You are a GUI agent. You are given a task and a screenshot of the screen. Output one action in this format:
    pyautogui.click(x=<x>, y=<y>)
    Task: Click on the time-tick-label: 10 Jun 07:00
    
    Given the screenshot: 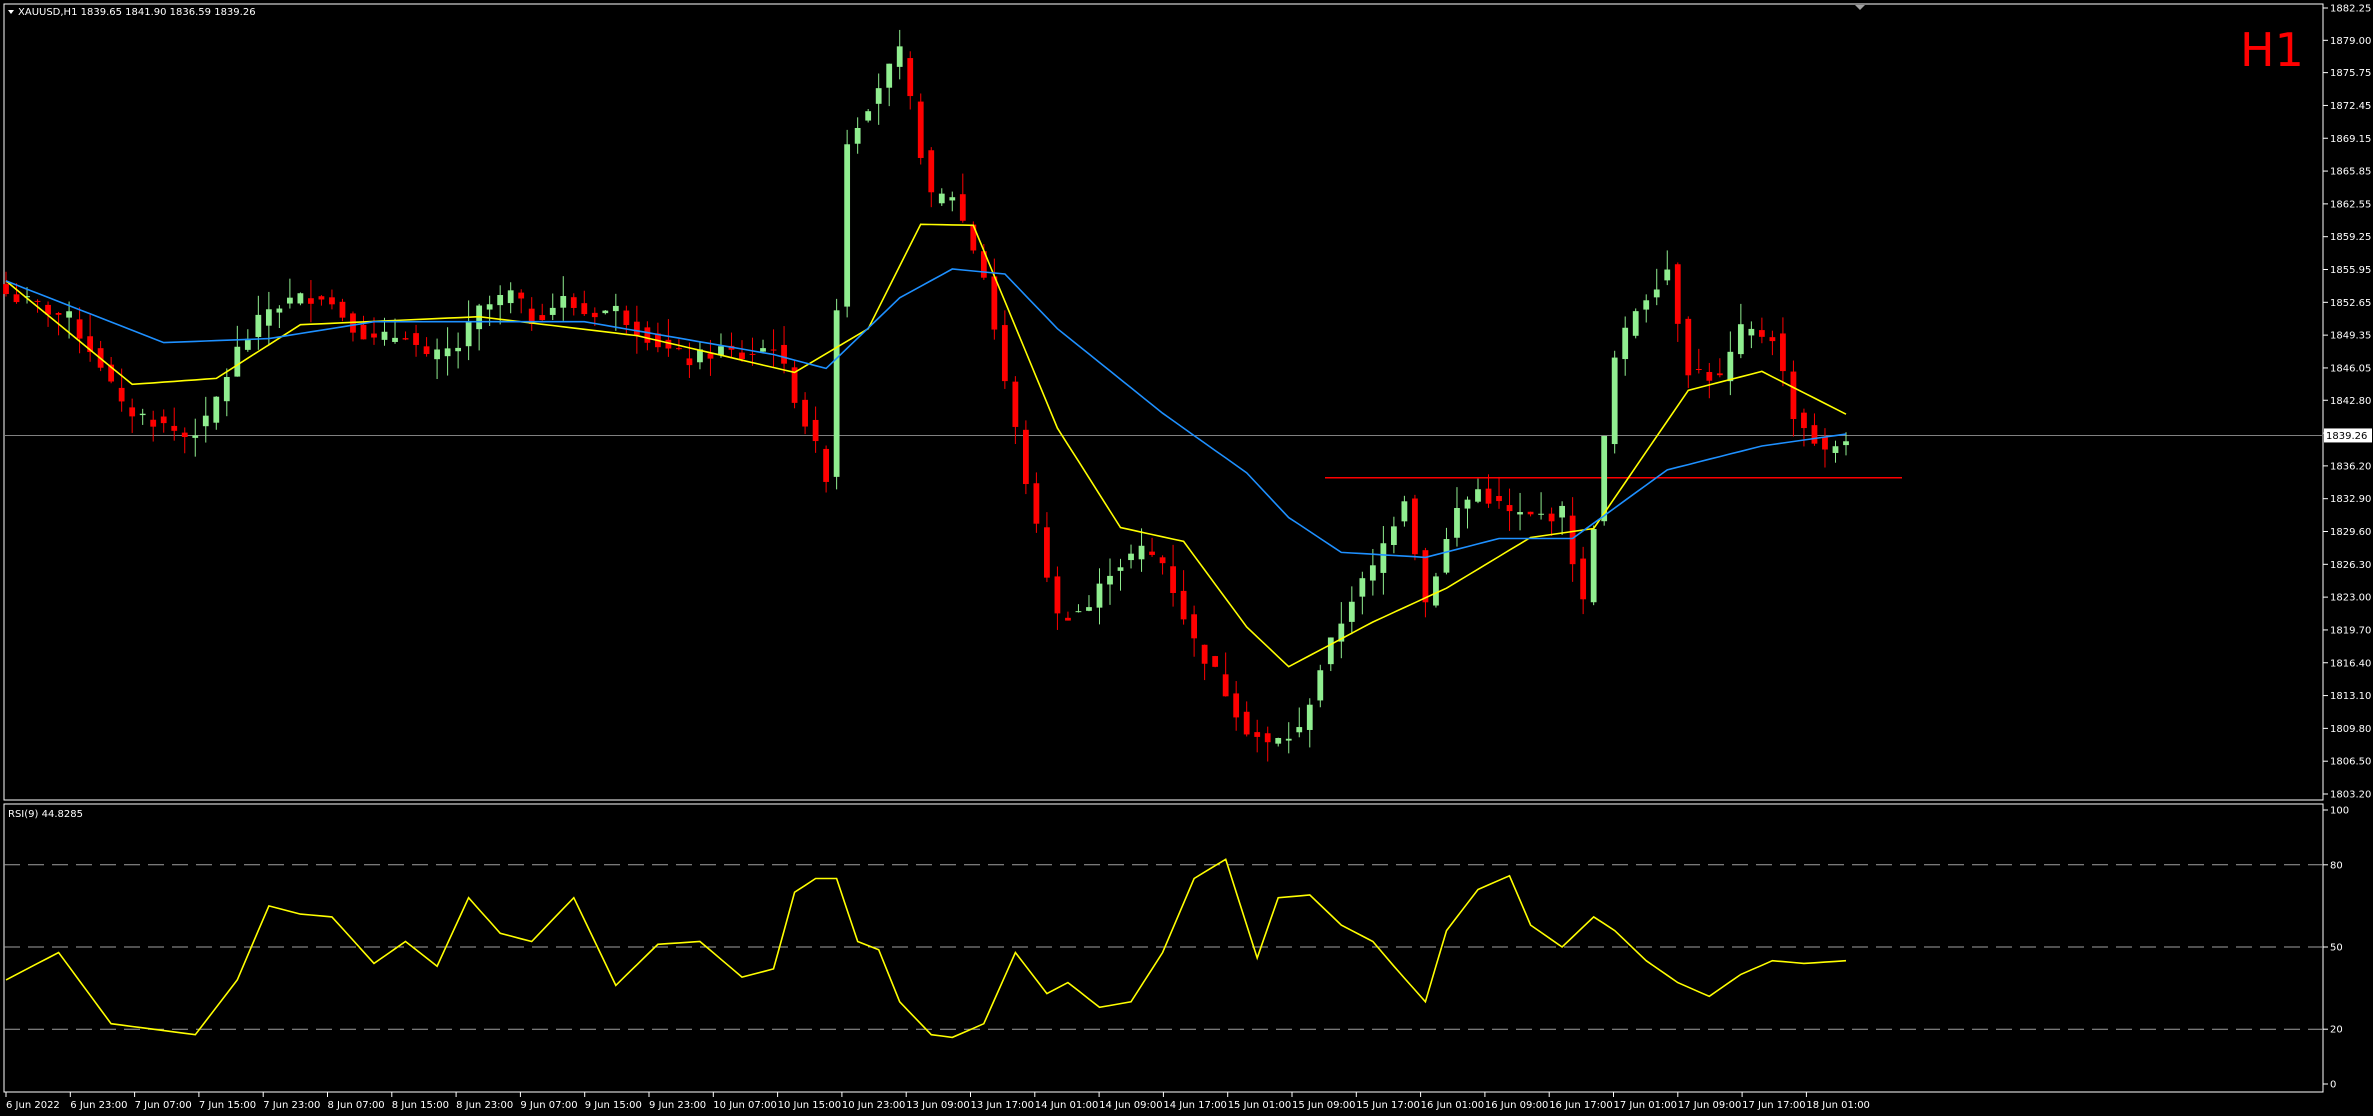 What is the action you would take?
    pyautogui.click(x=745, y=1105)
    